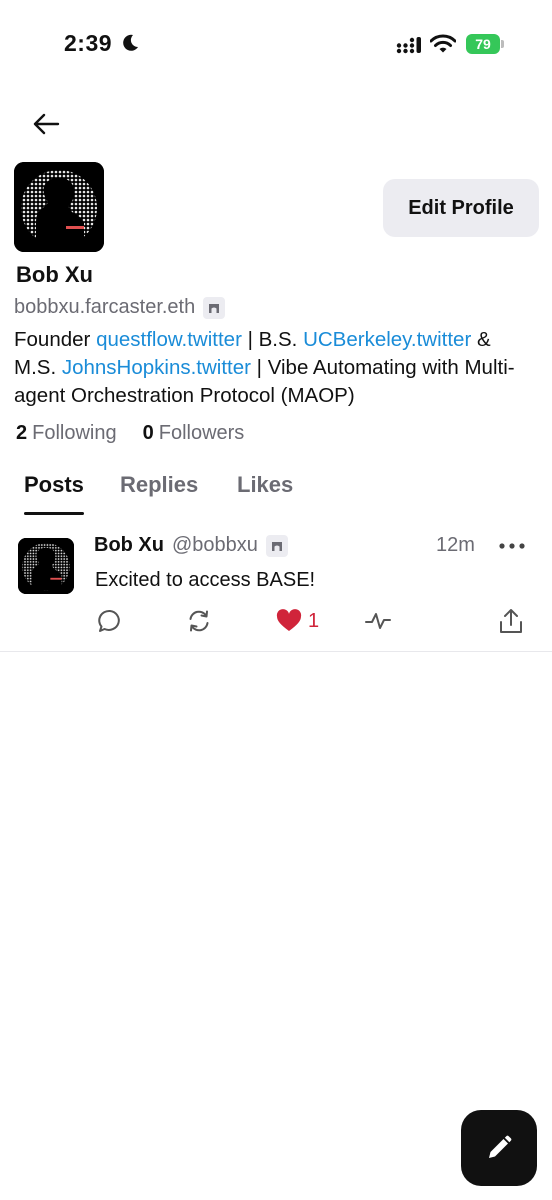 The width and height of the screenshot is (552, 1200). Describe the element at coordinates (205, 580) in the screenshot. I see `post-body: Excited to access BASE!` at that location.